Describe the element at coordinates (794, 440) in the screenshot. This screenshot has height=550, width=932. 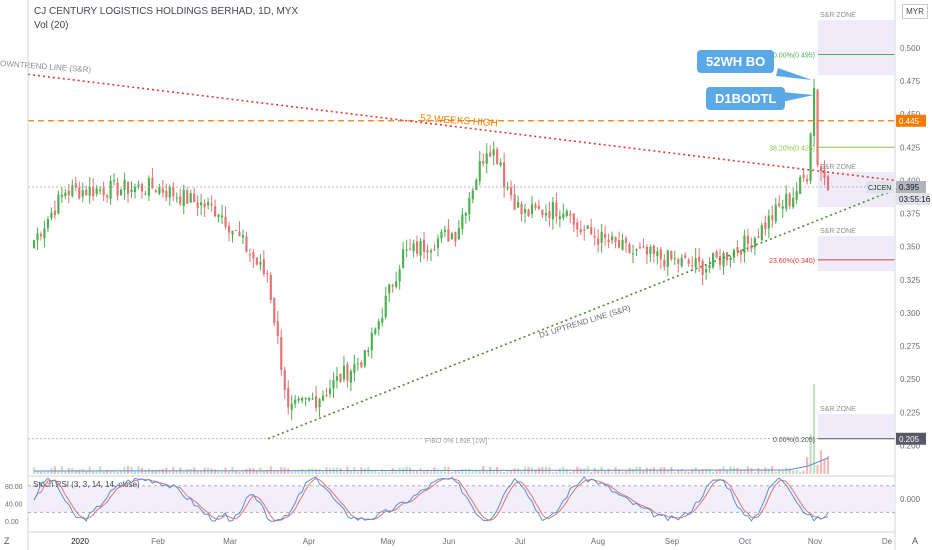
I see `fib-label-3: 0.00%(0.205)` at that location.